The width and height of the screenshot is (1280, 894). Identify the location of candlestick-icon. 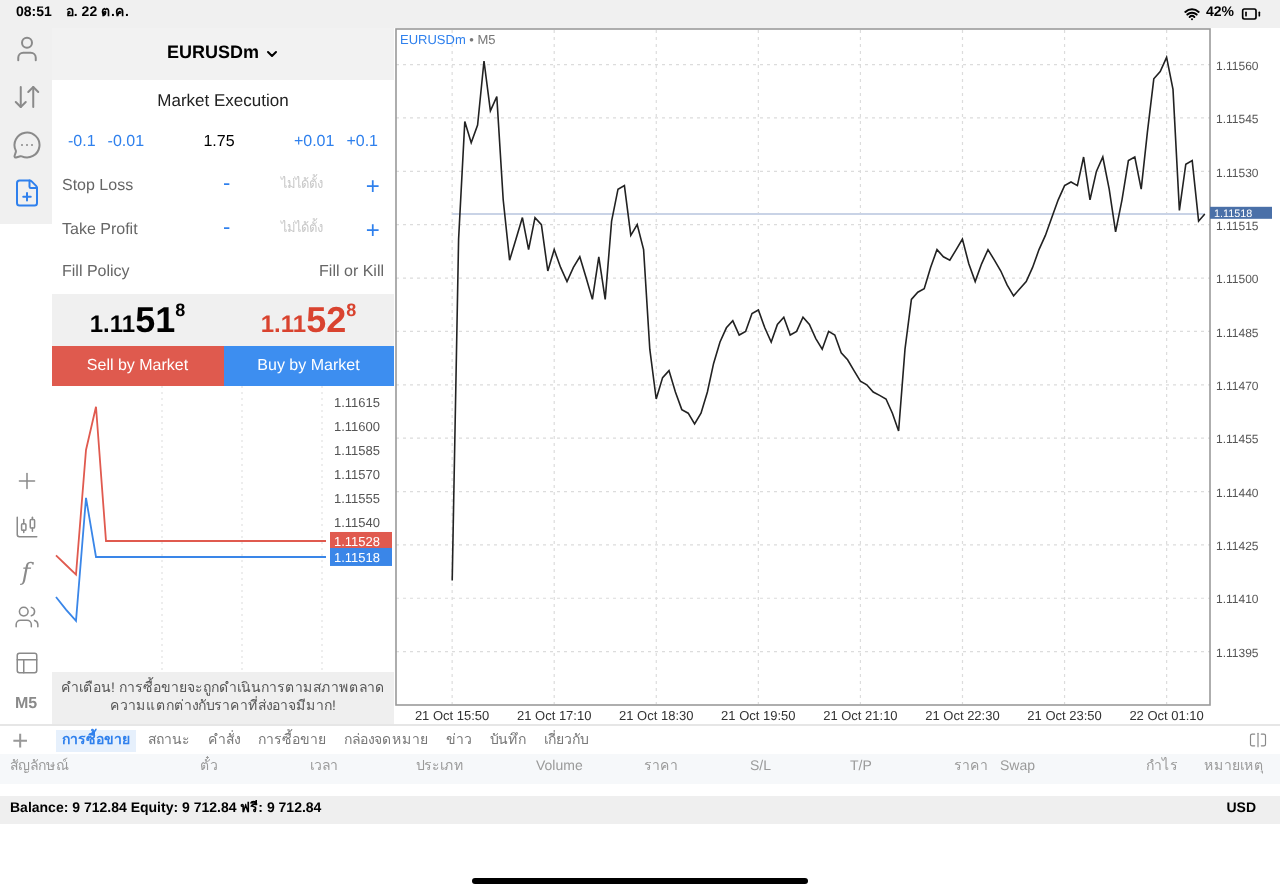
(26, 527).